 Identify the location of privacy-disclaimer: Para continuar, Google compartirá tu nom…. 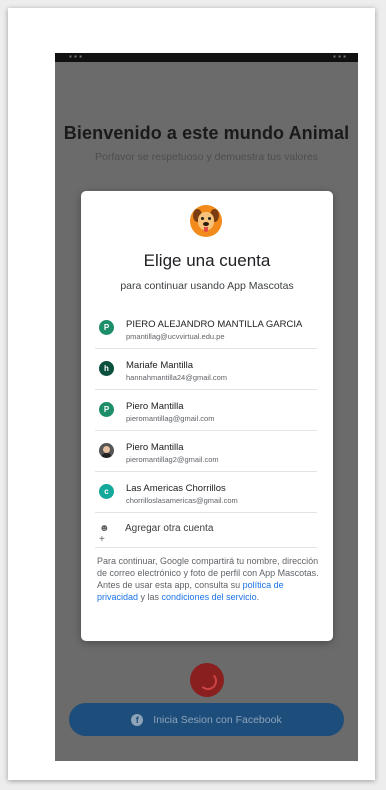
(208, 579).